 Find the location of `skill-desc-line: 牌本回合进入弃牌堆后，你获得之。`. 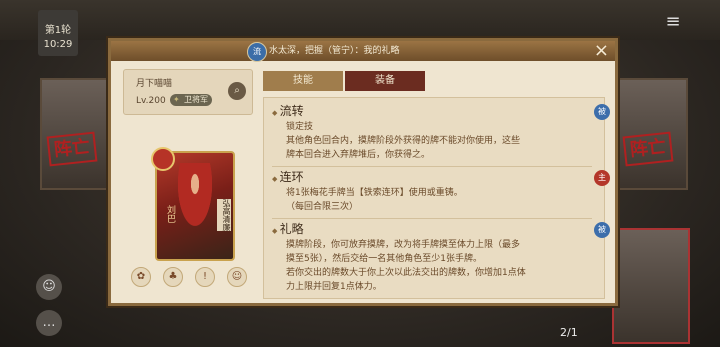

skill-desc-line: 牌本回合进入弃牌堆后，你获得之。 is located at coordinates (358, 155).